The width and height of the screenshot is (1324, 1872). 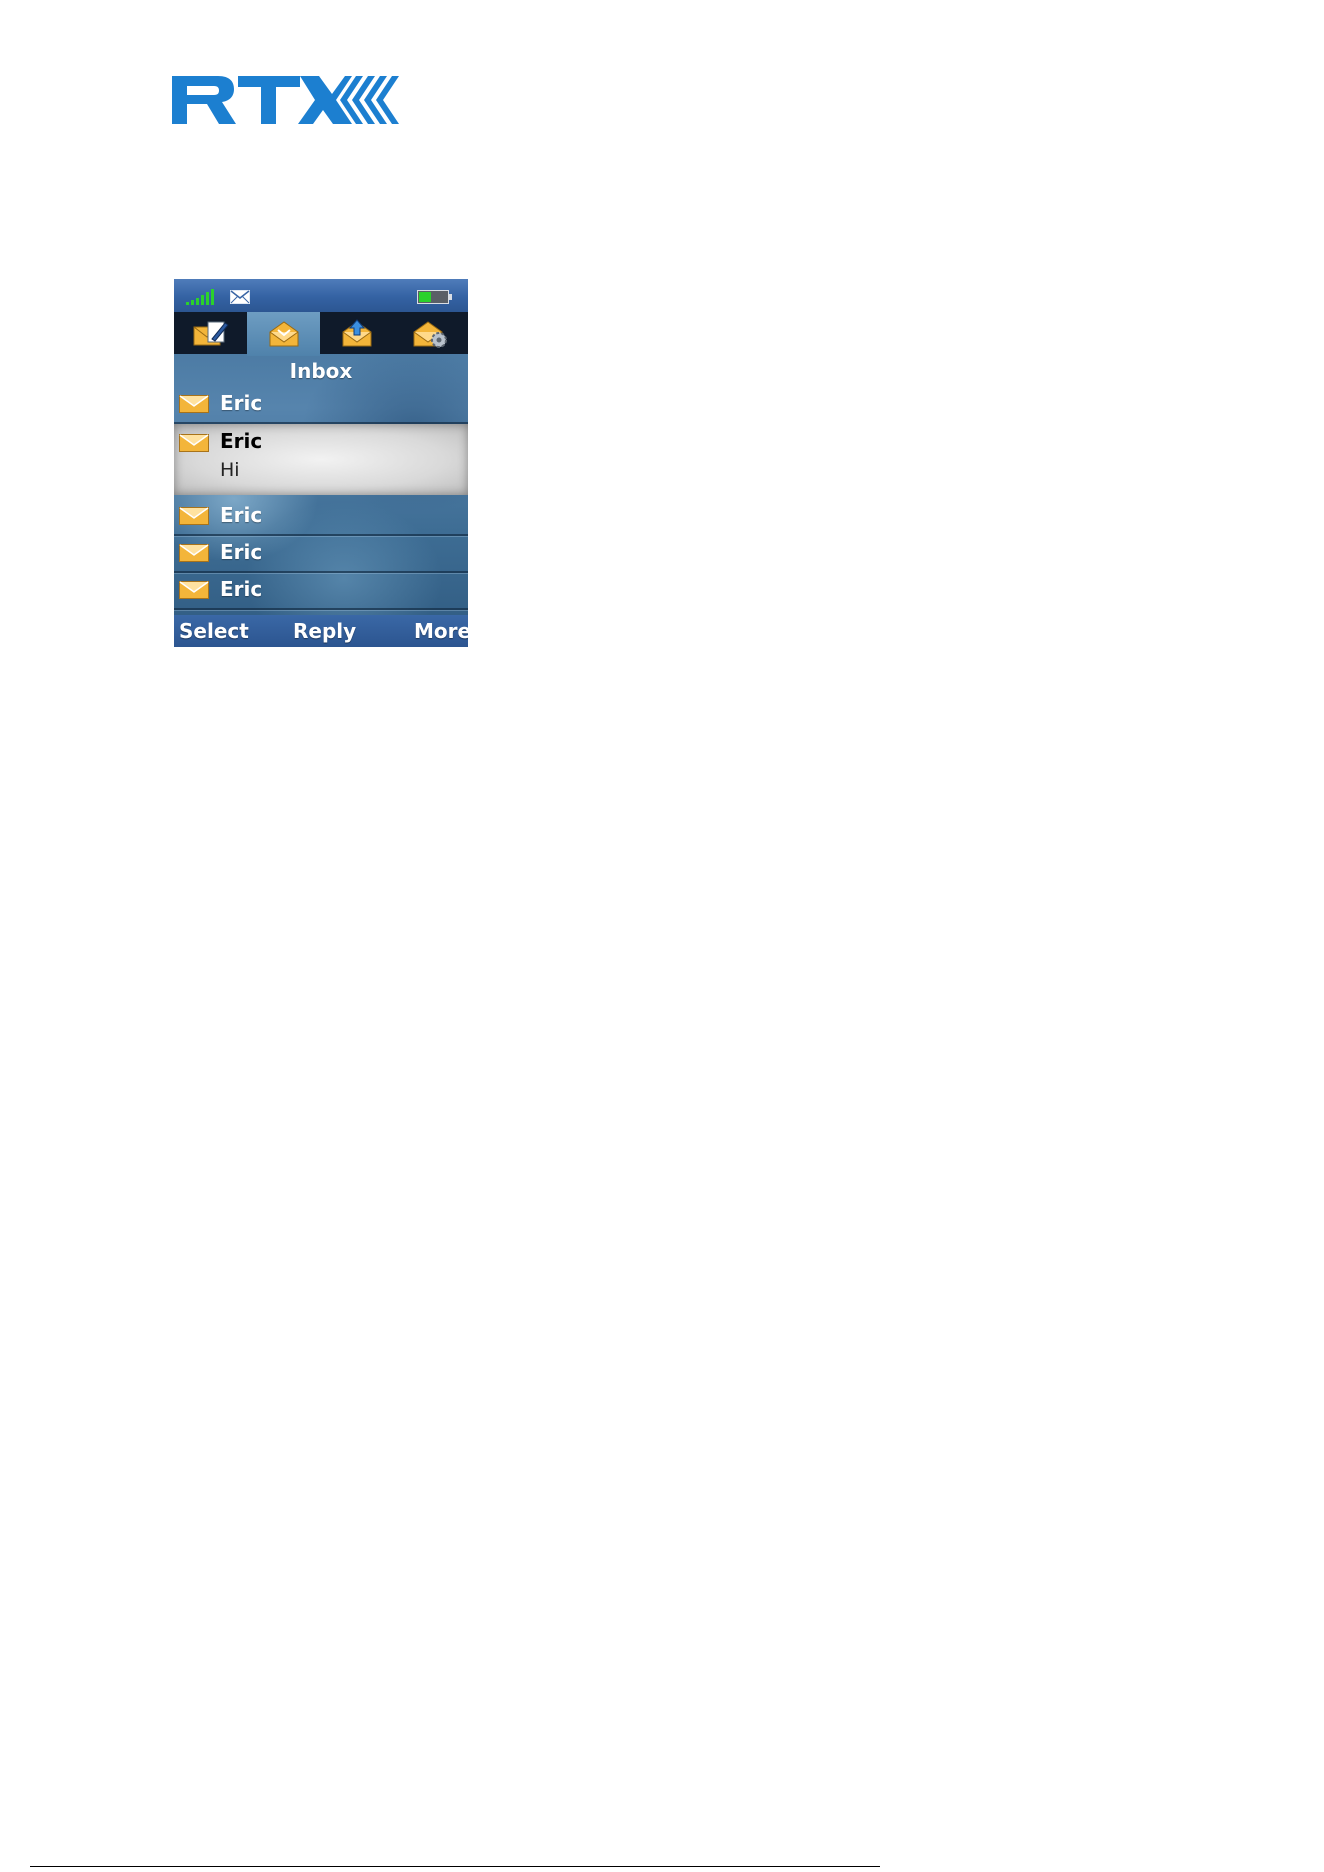 I want to click on tab-outbox, so click(x=356, y=333).